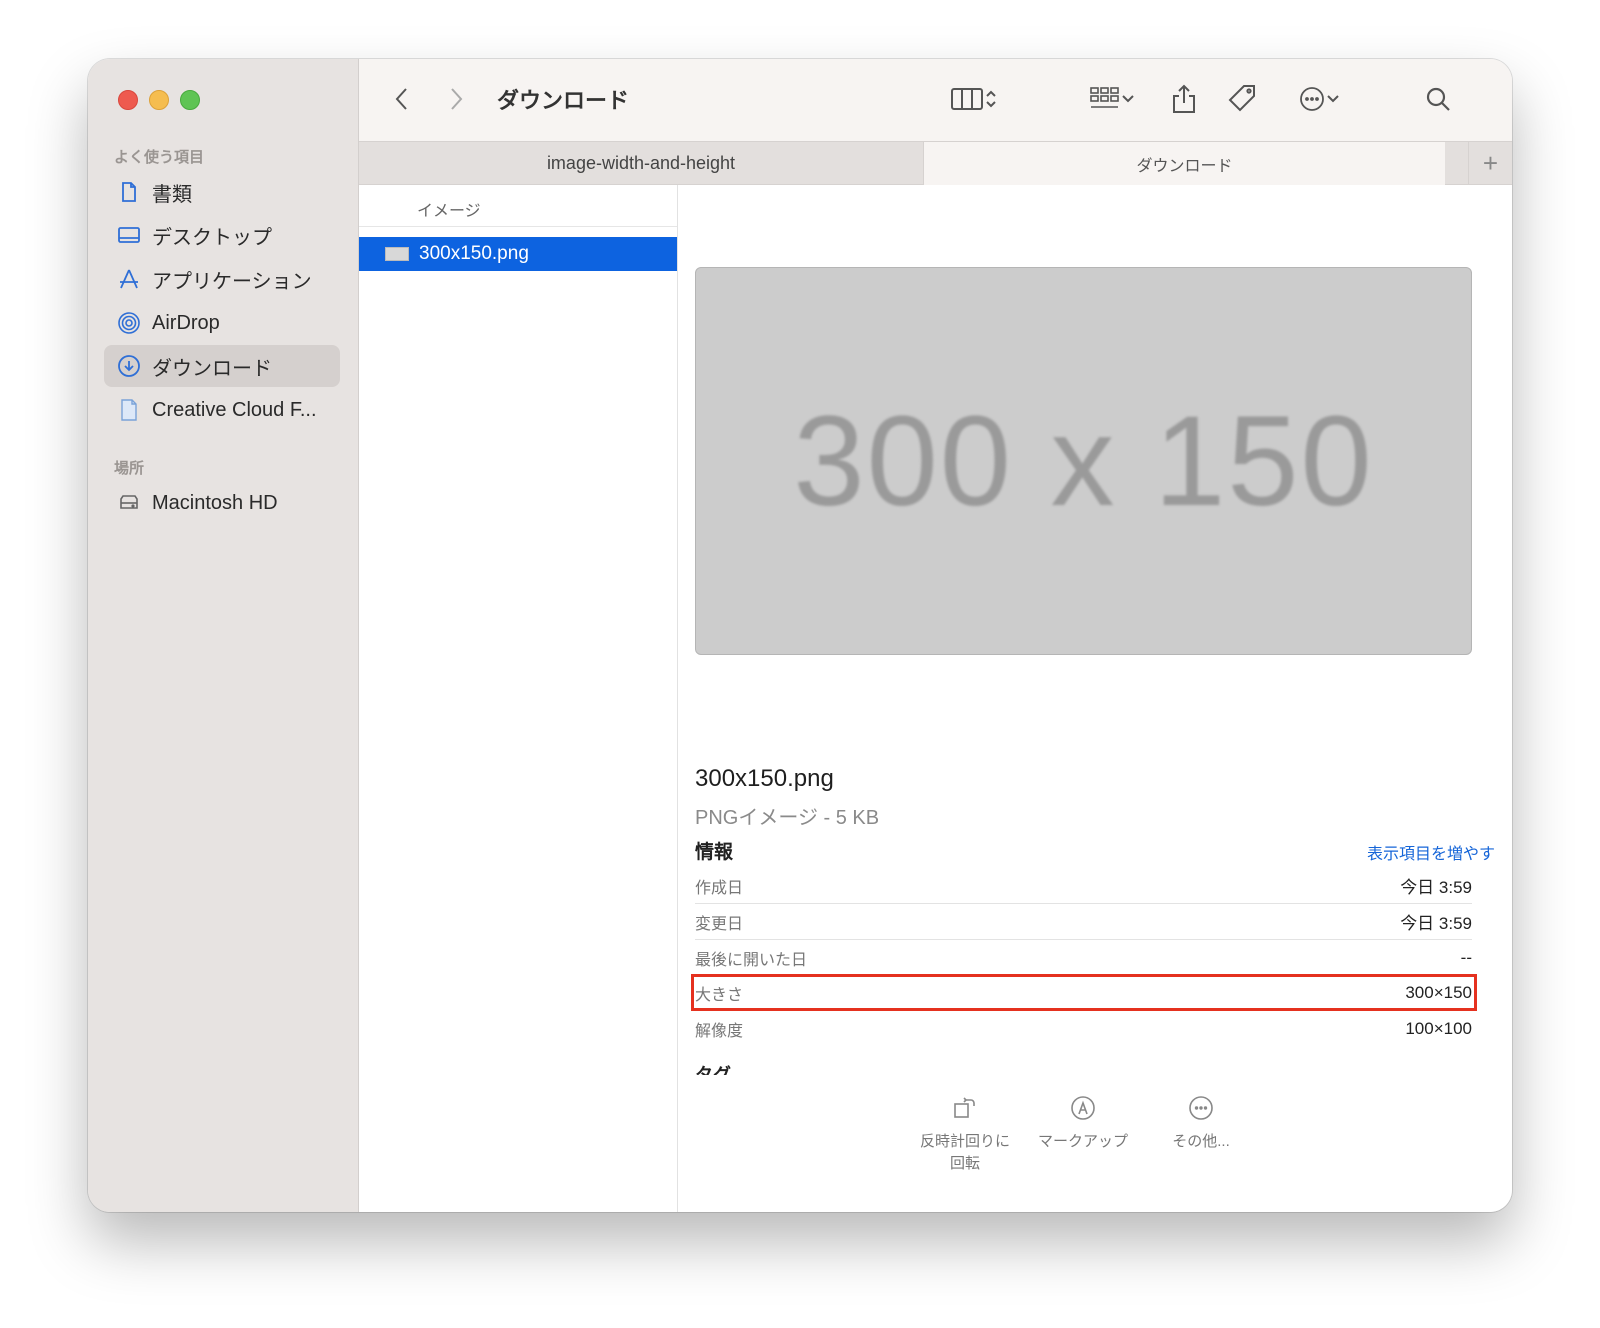 The height and width of the screenshot is (1328, 1600). I want to click on show-more-link: 表示項目を増やす, so click(1431, 852).